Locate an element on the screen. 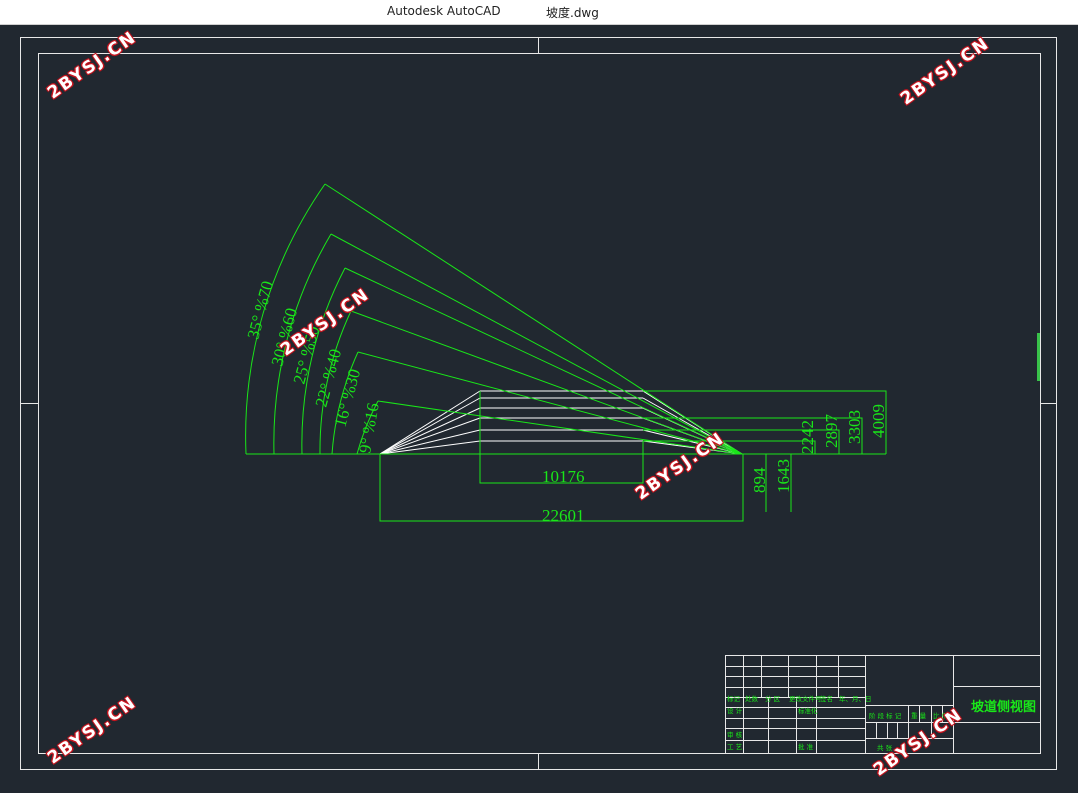  dimension-lines is located at coordinates (633, 456).